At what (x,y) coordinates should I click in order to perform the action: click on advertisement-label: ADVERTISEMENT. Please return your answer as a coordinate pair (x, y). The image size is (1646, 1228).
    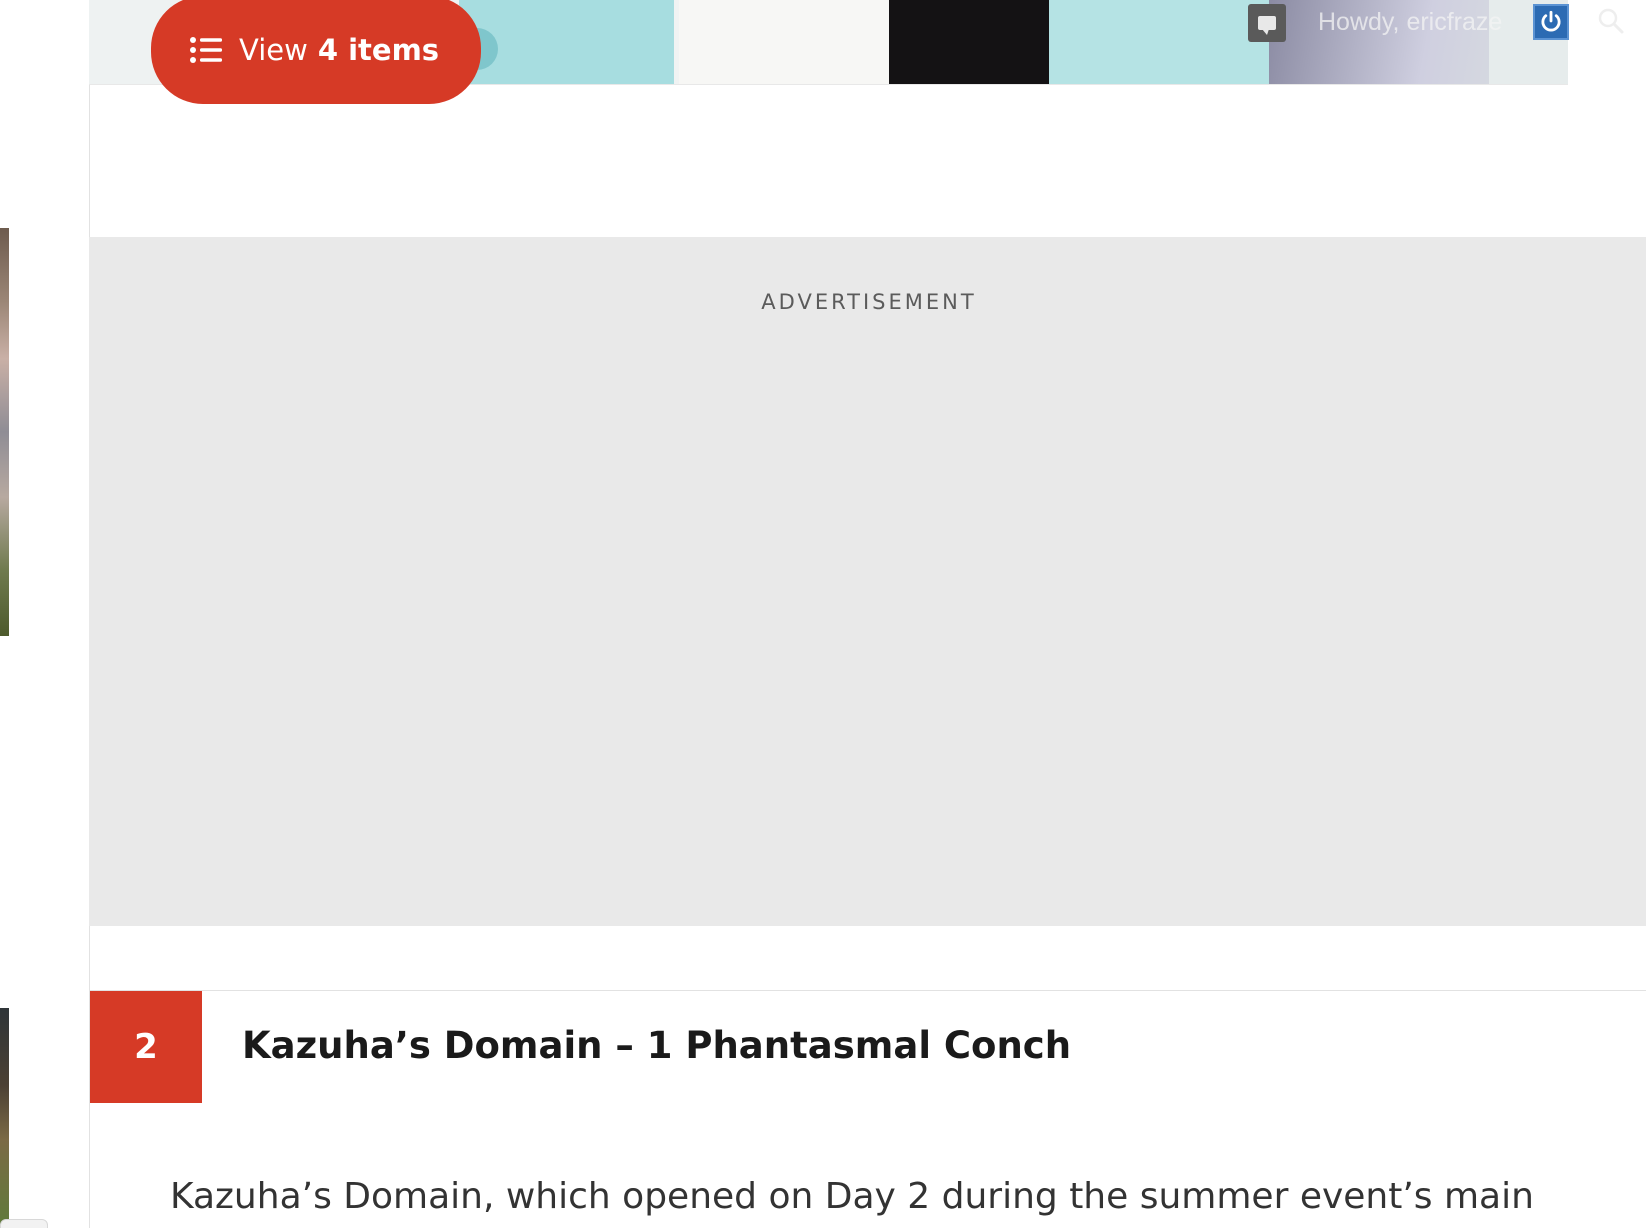
    Looking at the image, I should click on (869, 302).